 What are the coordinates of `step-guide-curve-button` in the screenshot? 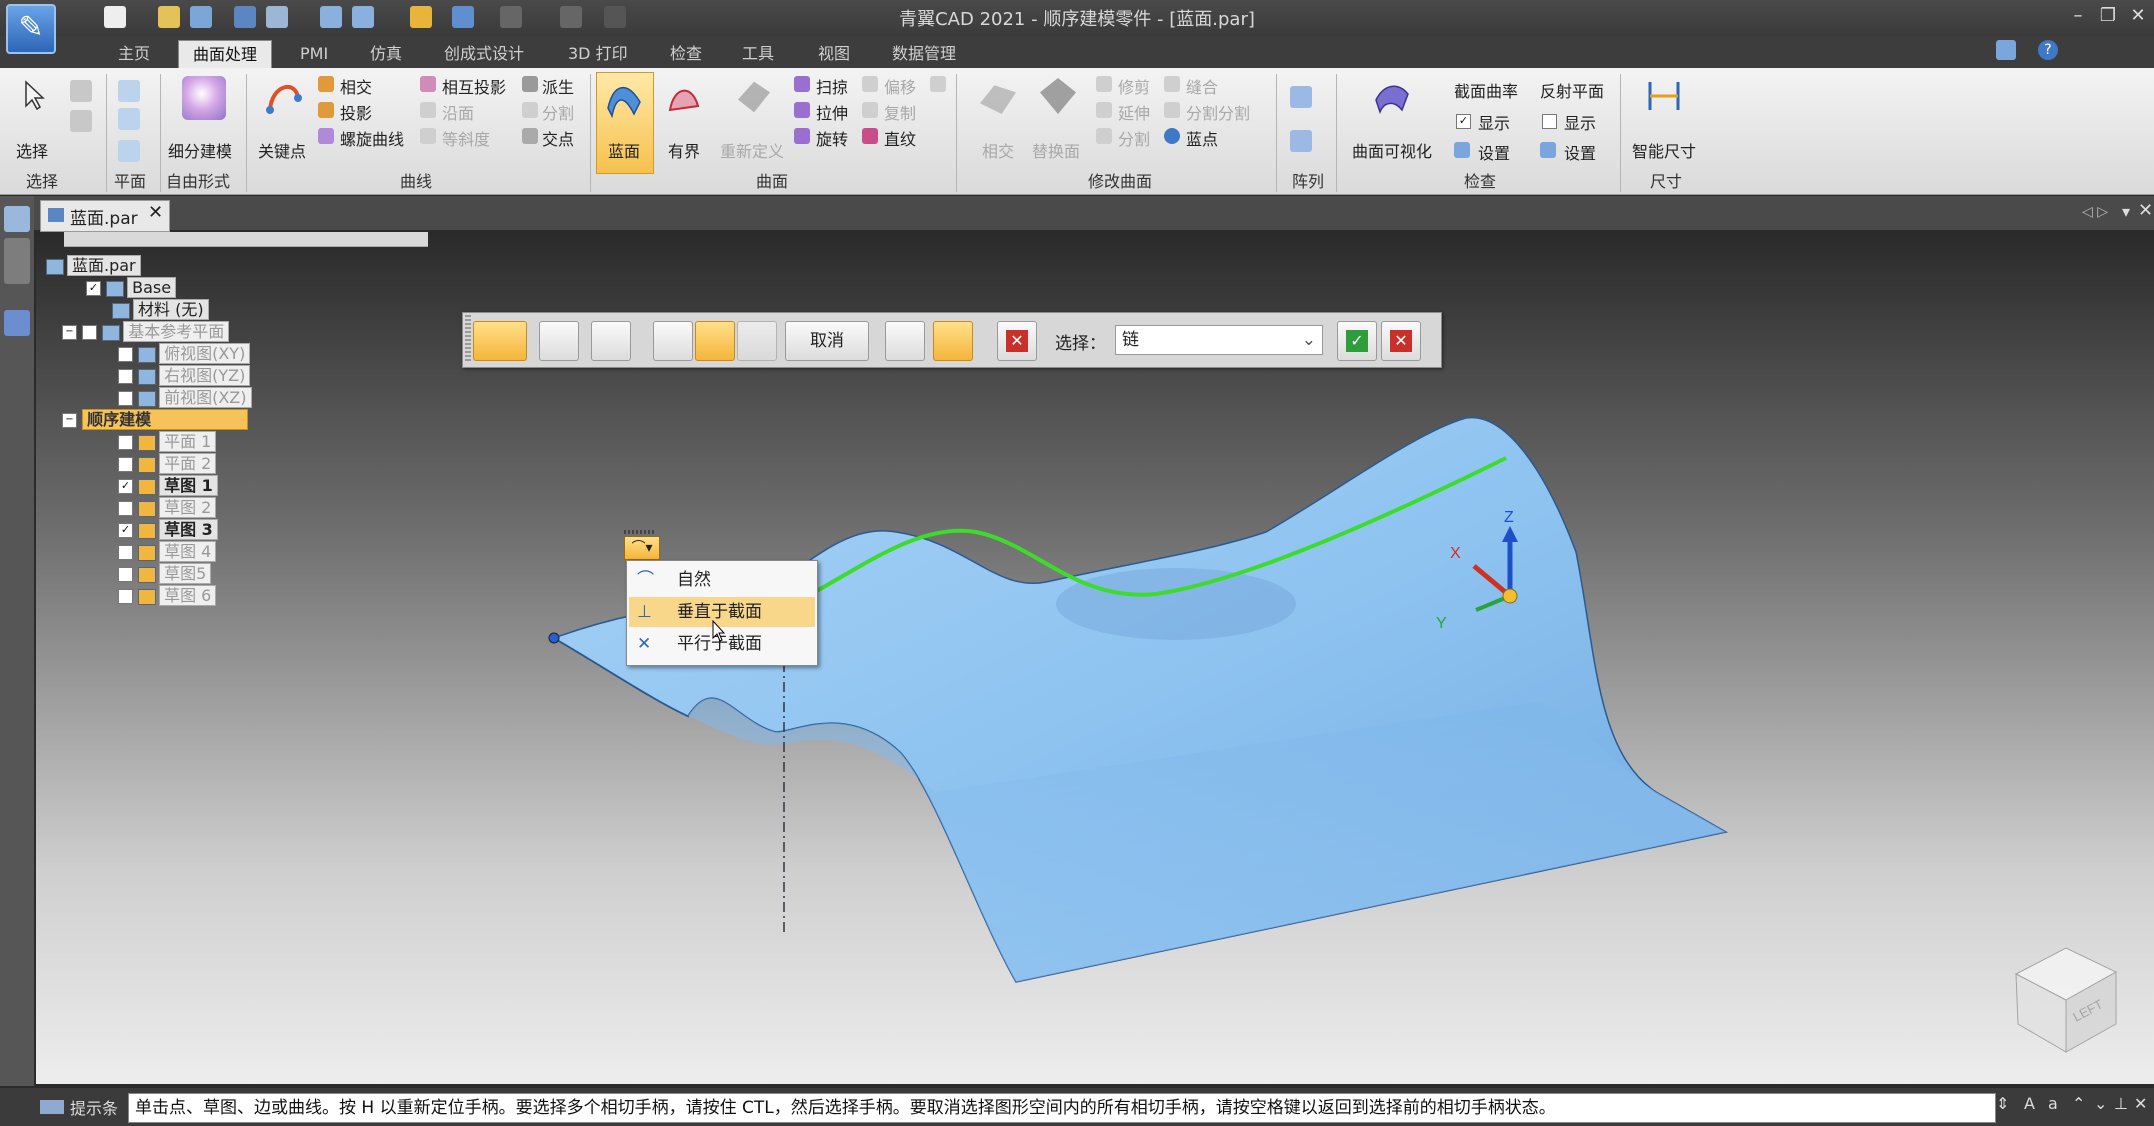 It's located at (611, 341).